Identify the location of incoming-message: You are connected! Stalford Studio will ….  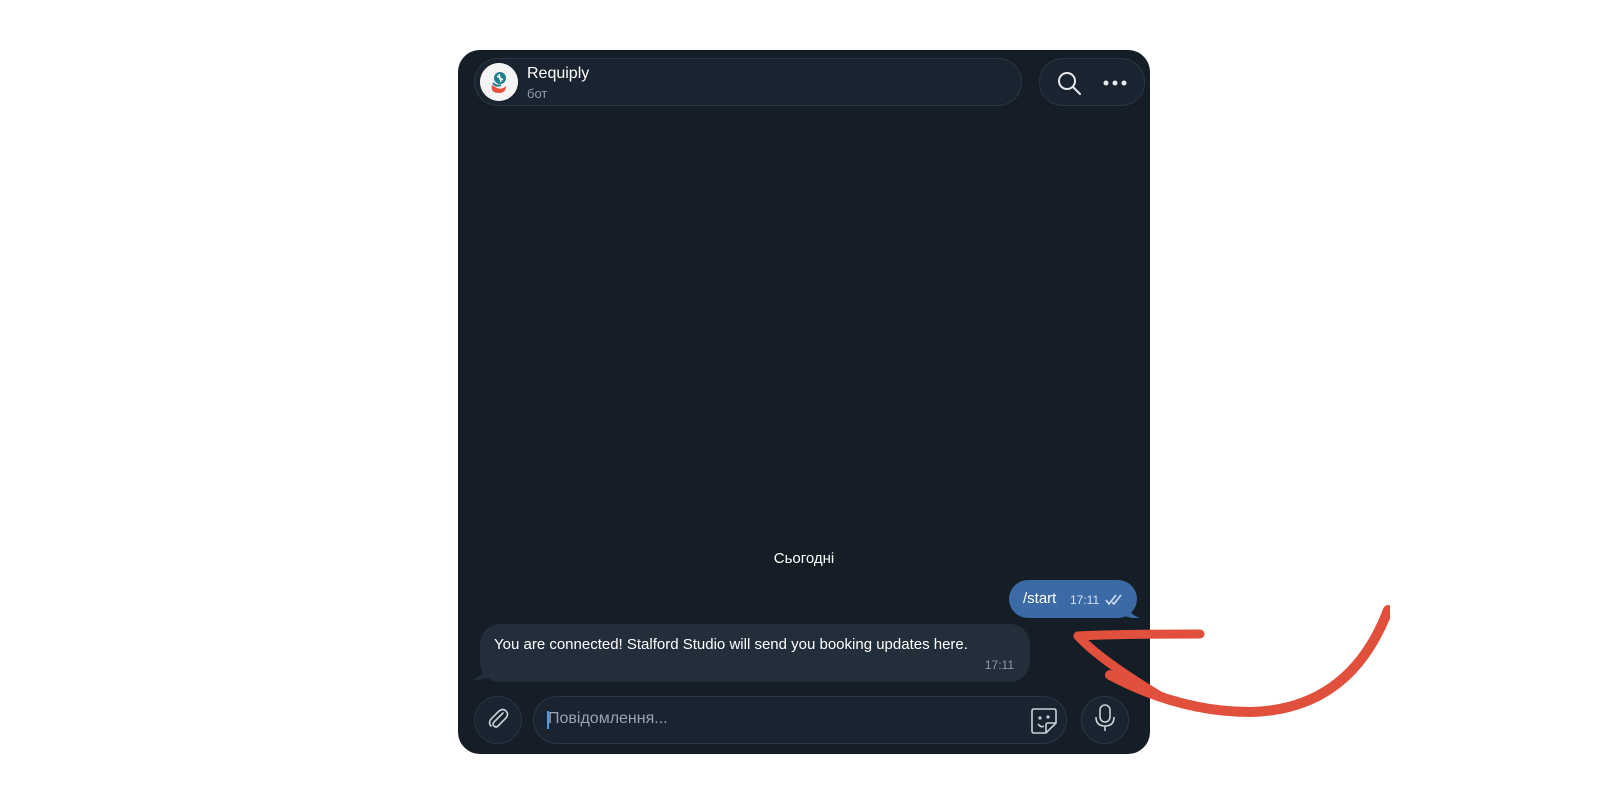
(755, 653).